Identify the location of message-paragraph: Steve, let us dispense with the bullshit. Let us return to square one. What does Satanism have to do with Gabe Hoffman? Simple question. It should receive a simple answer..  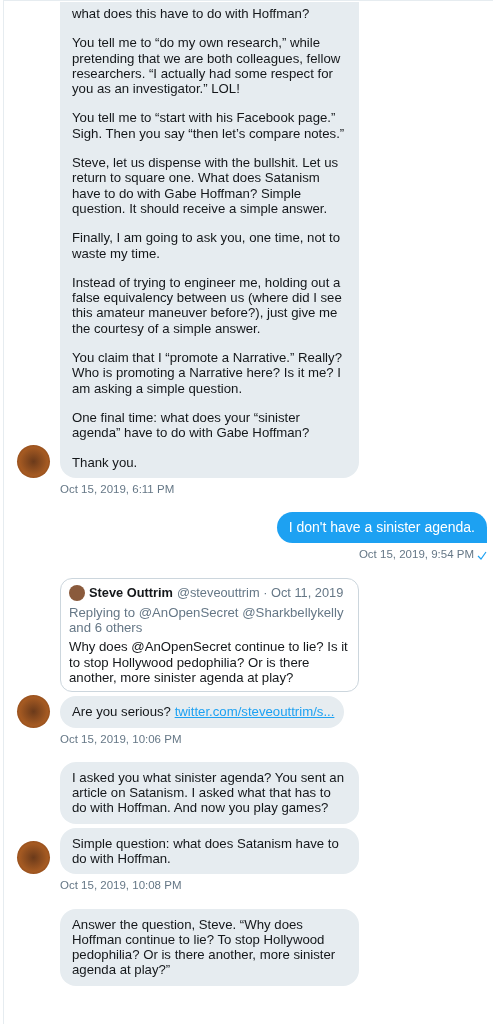
(206, 186).